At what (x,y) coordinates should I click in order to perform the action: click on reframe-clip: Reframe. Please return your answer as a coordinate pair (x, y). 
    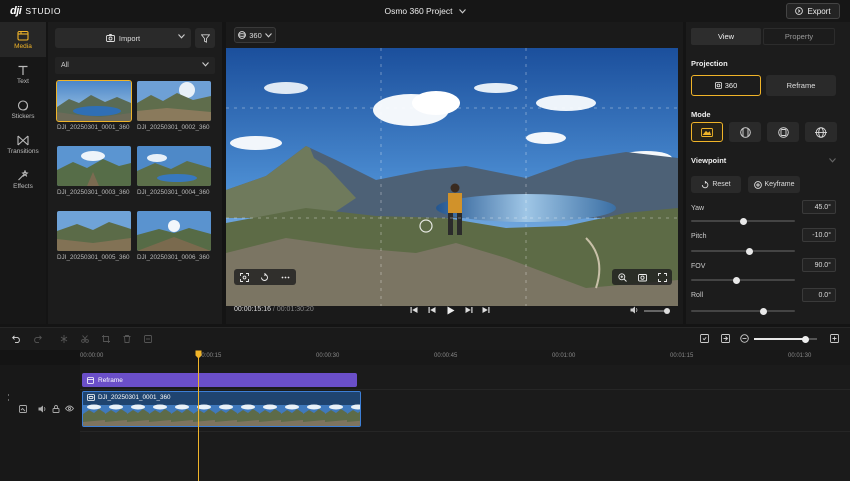
    Looking at the image, I should click on (219, 380).